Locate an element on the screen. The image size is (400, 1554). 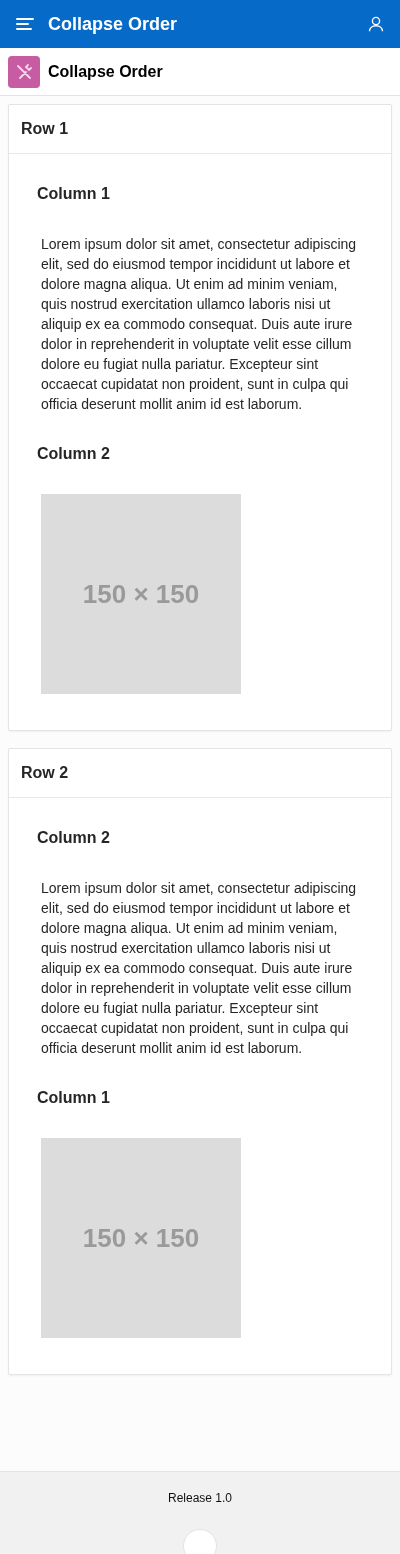
app-title: Collapse Order is located at coordinates (113, 24).